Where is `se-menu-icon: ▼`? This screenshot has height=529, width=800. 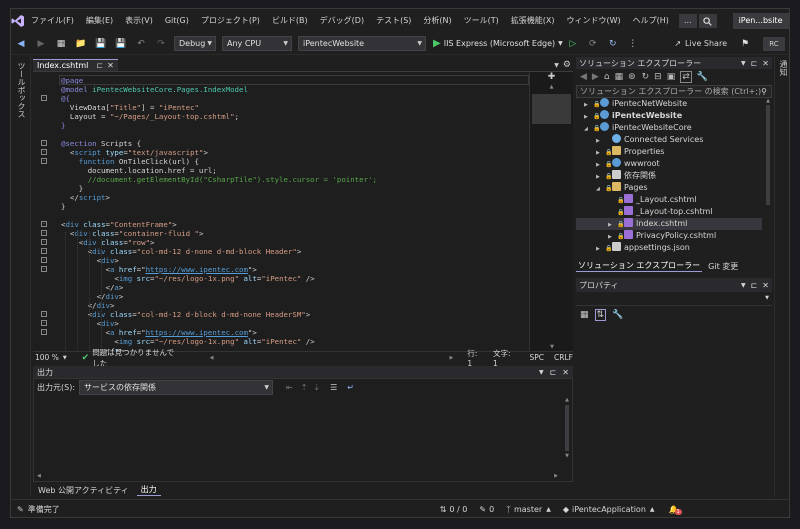
se-menu-icon: ▼ is located at coordinates (743, 63).